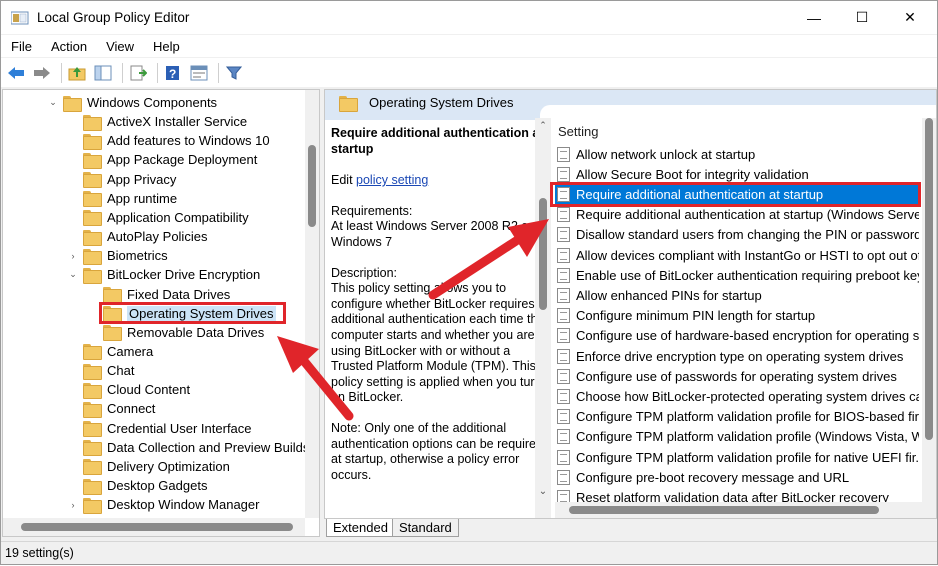  What do you see at coordinates (312, 304) in the screenshot?
I see `tree-vertical-scrollbar` at bounding box center [312, 304].